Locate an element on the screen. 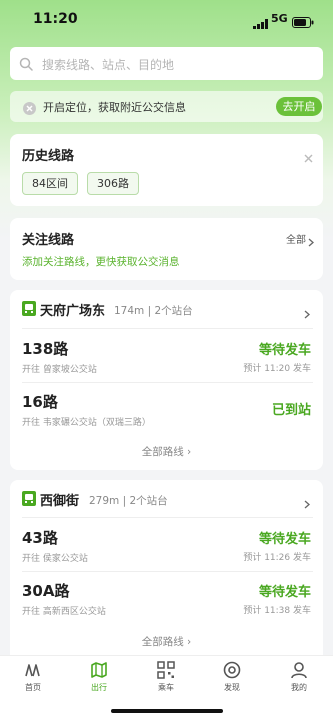 The height and width of the screenshot is (721, 333). map-icon is located at coordinates (99, 670).